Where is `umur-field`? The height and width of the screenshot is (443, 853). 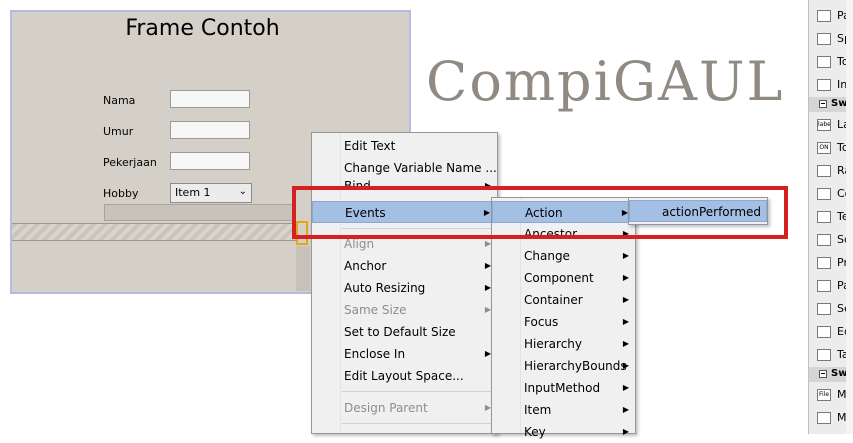 umur-field is located at coordinates (210, 130).